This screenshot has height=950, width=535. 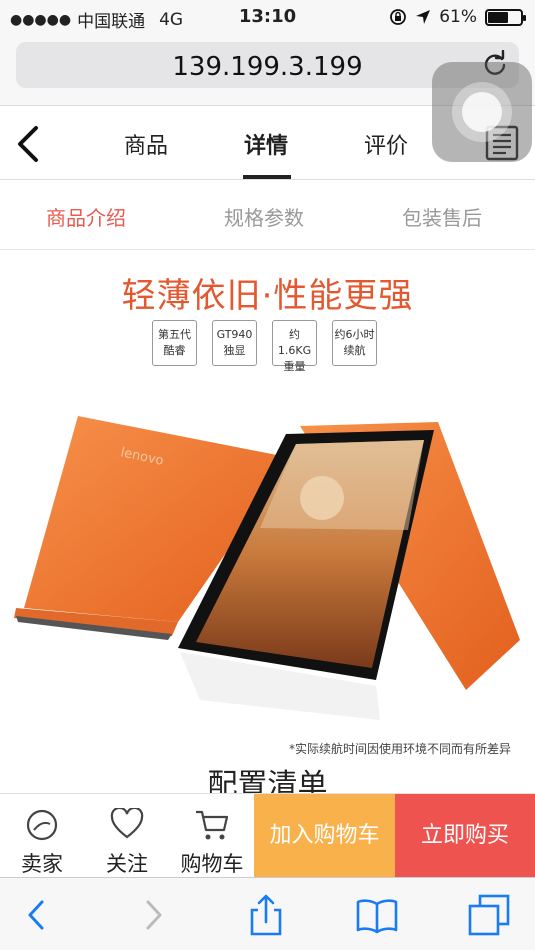 I want to click on heart-icon, so click(x=127, y=823).